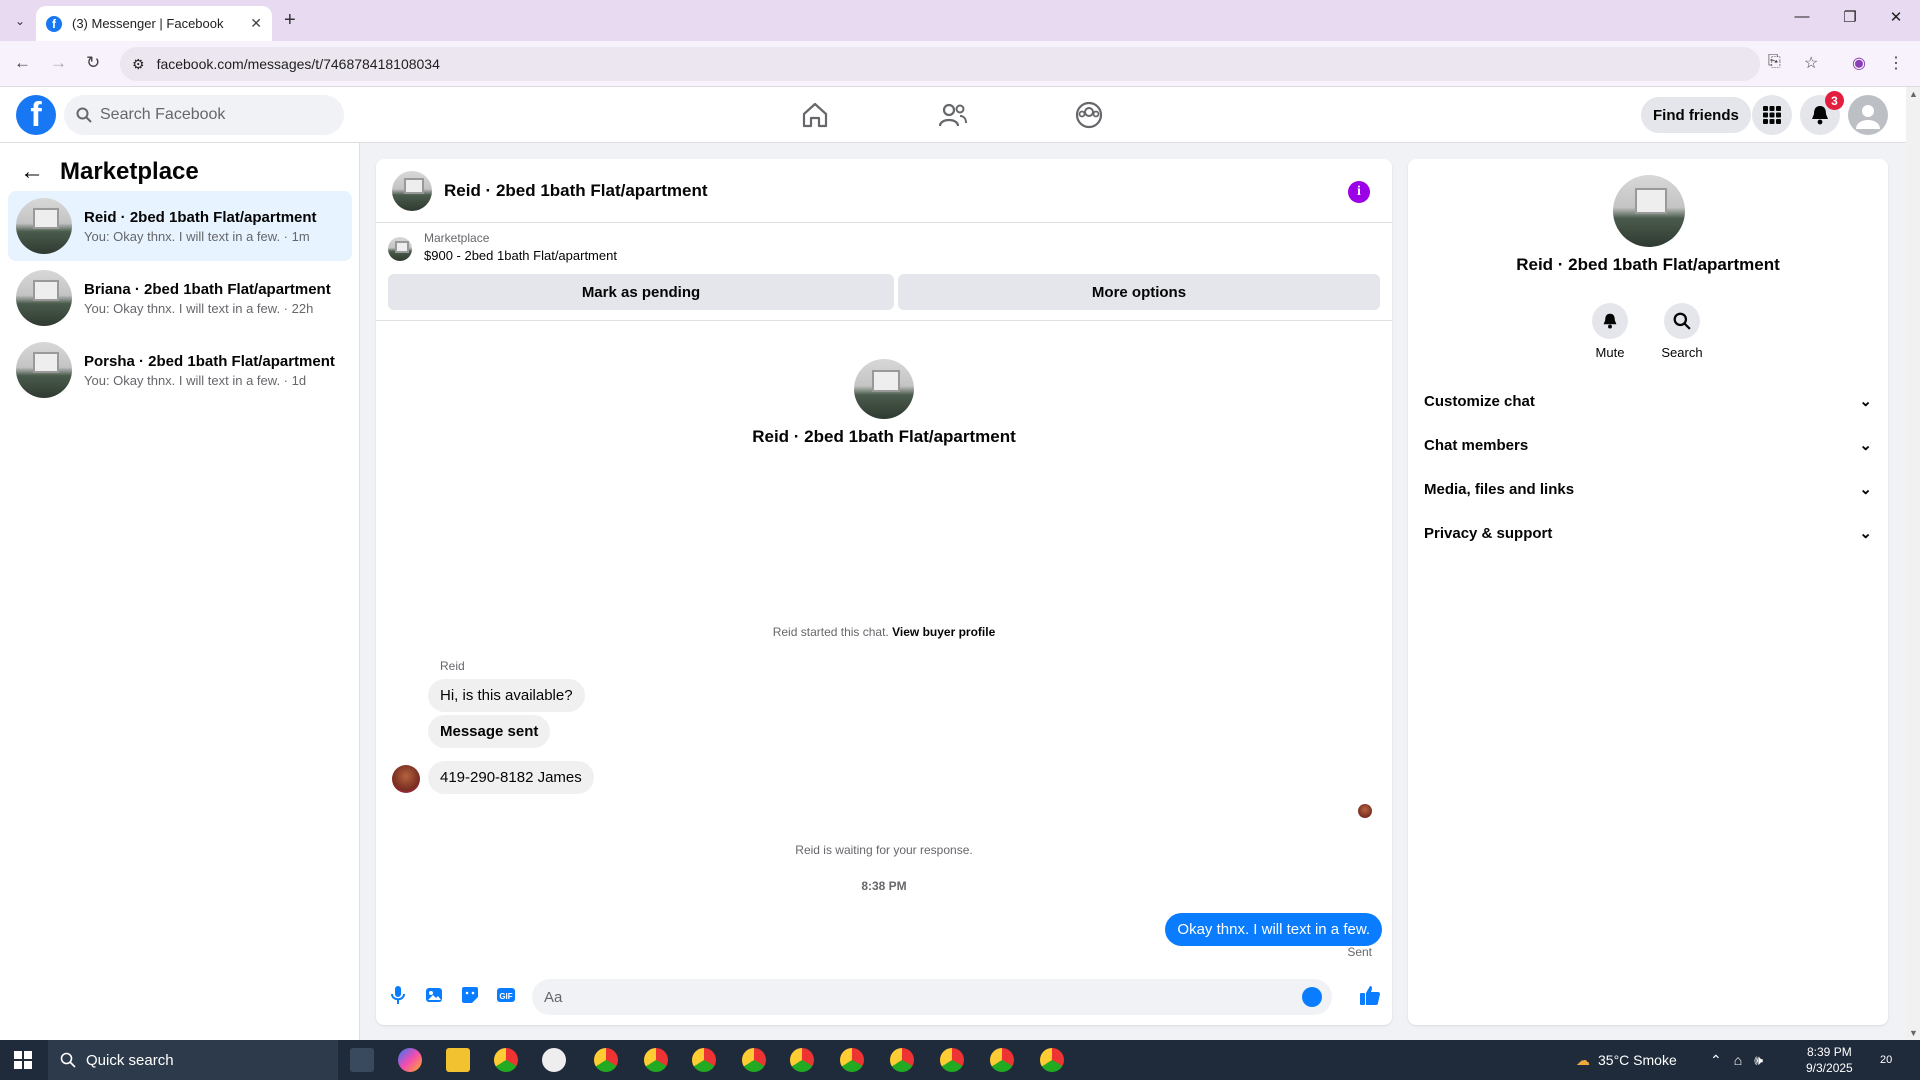  I want to click on menu-grid-button, so click(1772, 115).